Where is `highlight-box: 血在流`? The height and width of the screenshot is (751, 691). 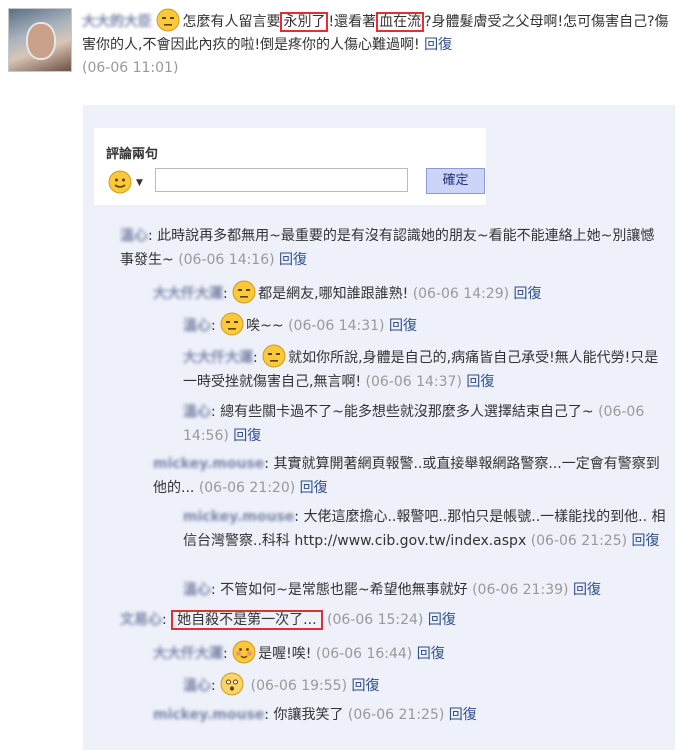
highlight-box: 血在流 is located at coordinates (400, 22).